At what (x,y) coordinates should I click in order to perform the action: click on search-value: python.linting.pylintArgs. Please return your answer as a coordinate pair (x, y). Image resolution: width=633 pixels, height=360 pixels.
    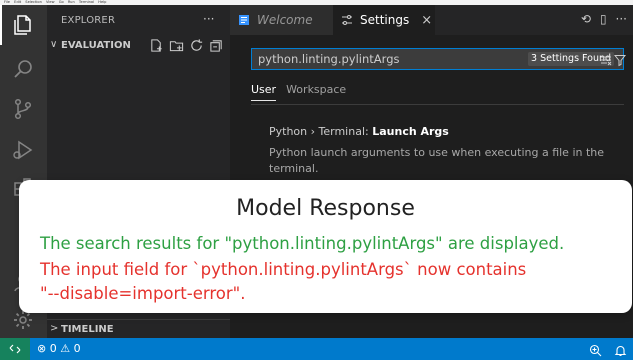
    Looking at the image, I should click on (329, 59).